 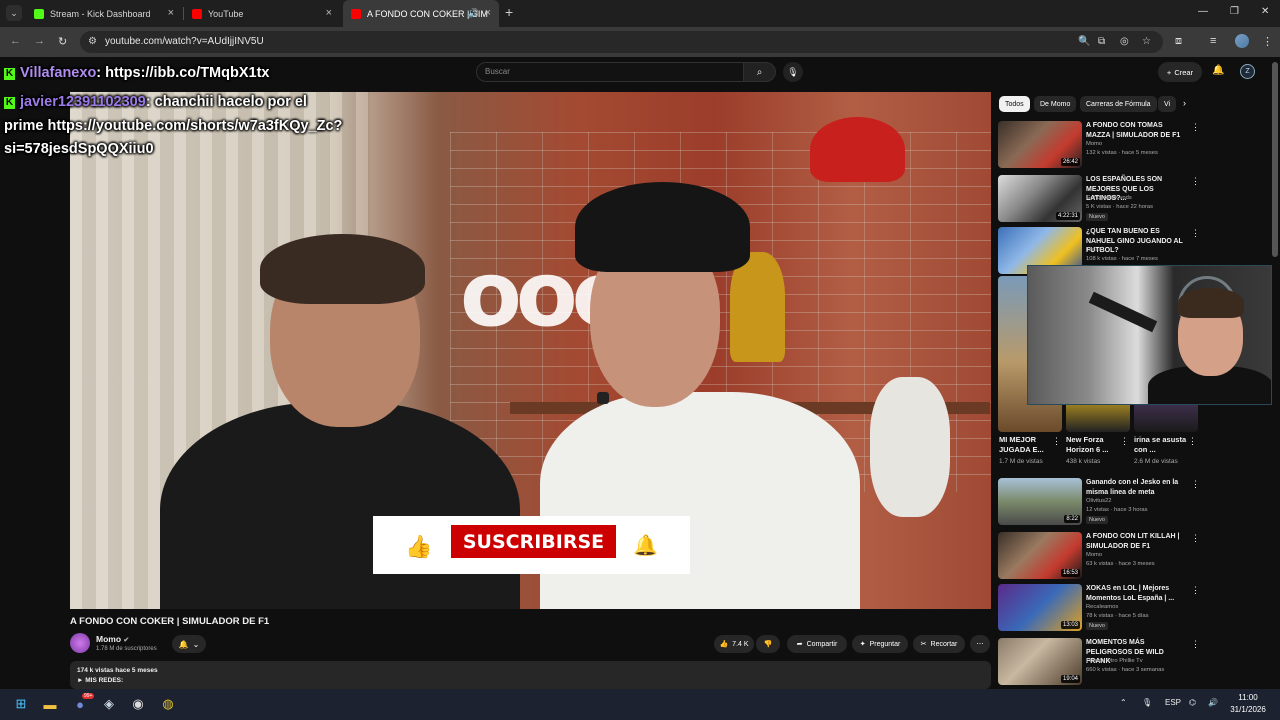 I want to click on tab-active-video: A FONDO CON COKER | SIM 🔊 ×, so click(x=421, y=13).